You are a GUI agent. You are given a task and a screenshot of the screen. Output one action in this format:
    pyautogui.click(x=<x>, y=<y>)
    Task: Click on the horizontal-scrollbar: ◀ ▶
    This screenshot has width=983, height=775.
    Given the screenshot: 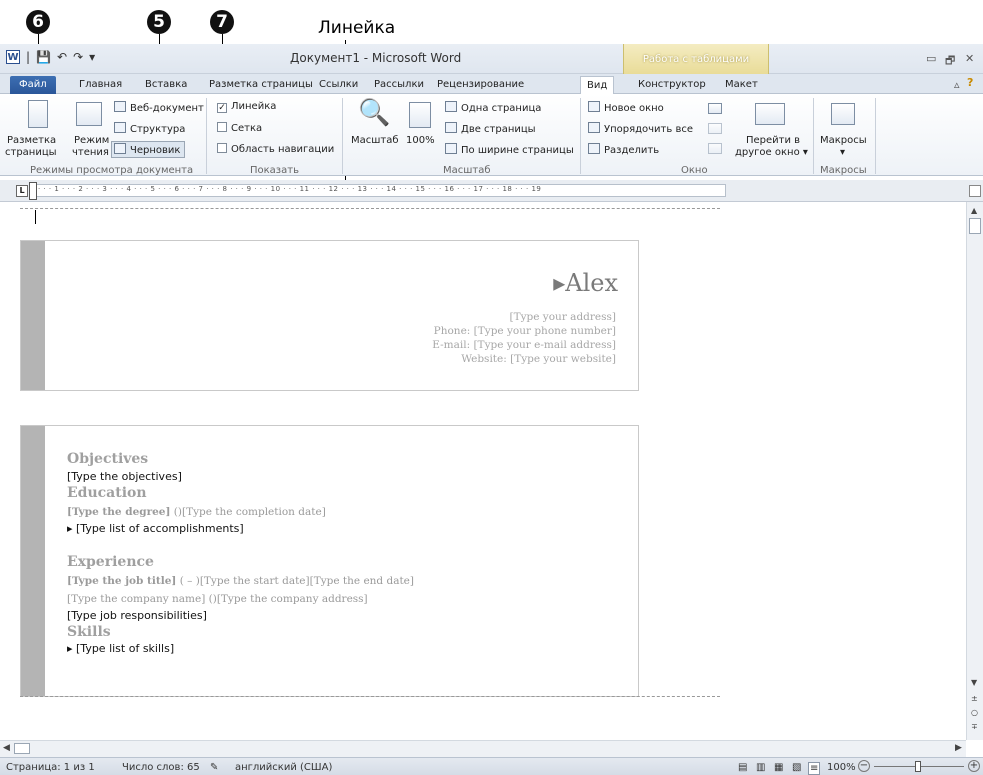 What is the action you would take?
    pyautogui.click(x=483, y=748)
    